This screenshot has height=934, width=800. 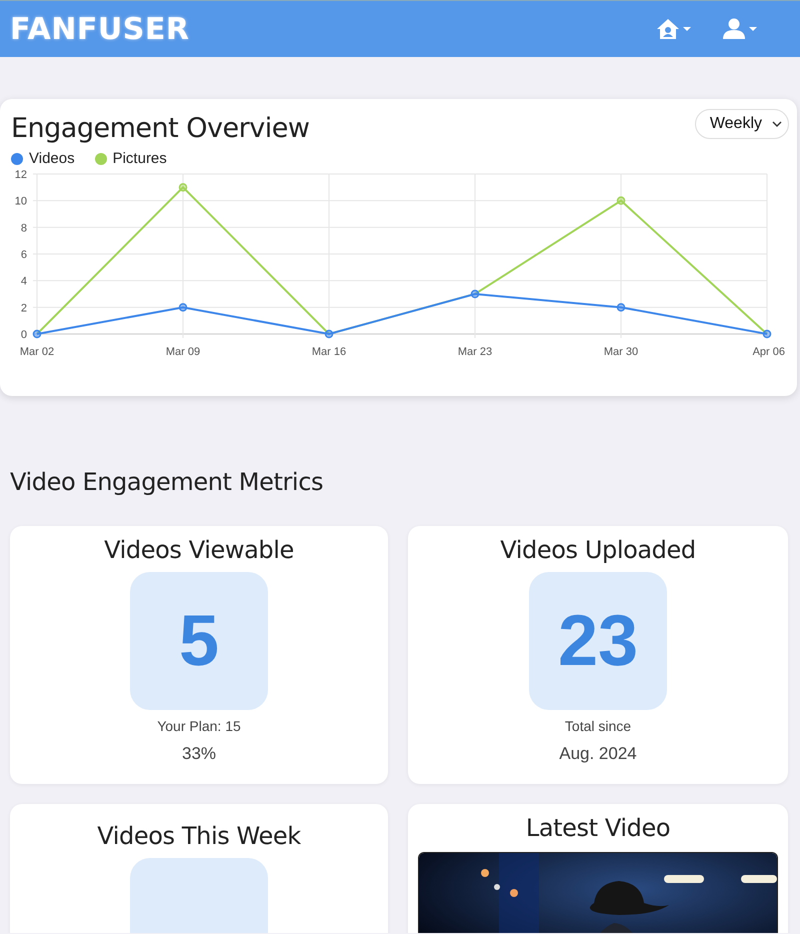 What do you see at coordinates (199, 726) in the screenshot?
I see `stat-caption: Your Plan: 15` at bounding box center [199, 726].